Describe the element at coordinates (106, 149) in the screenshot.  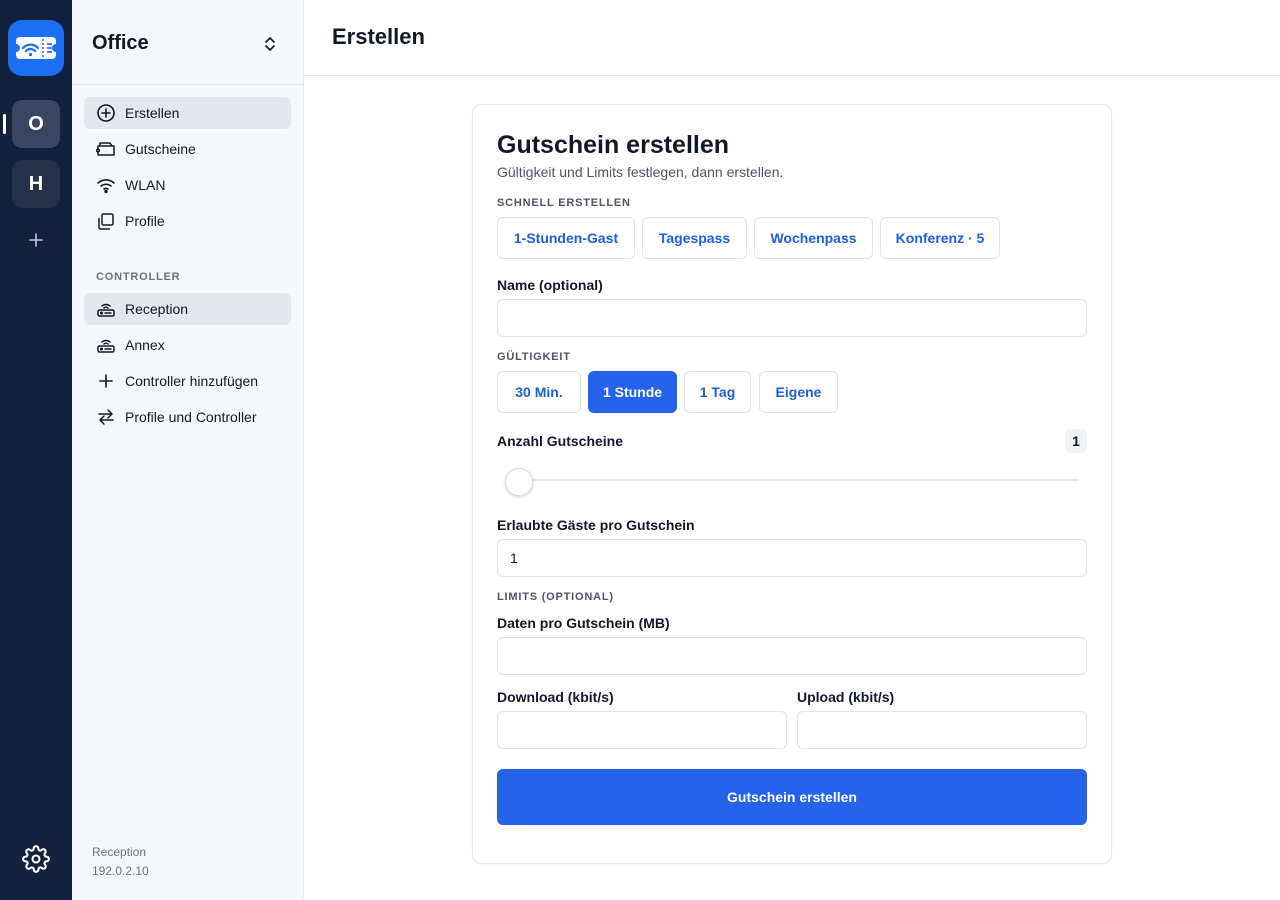
I see `ticket-icon` at that location.